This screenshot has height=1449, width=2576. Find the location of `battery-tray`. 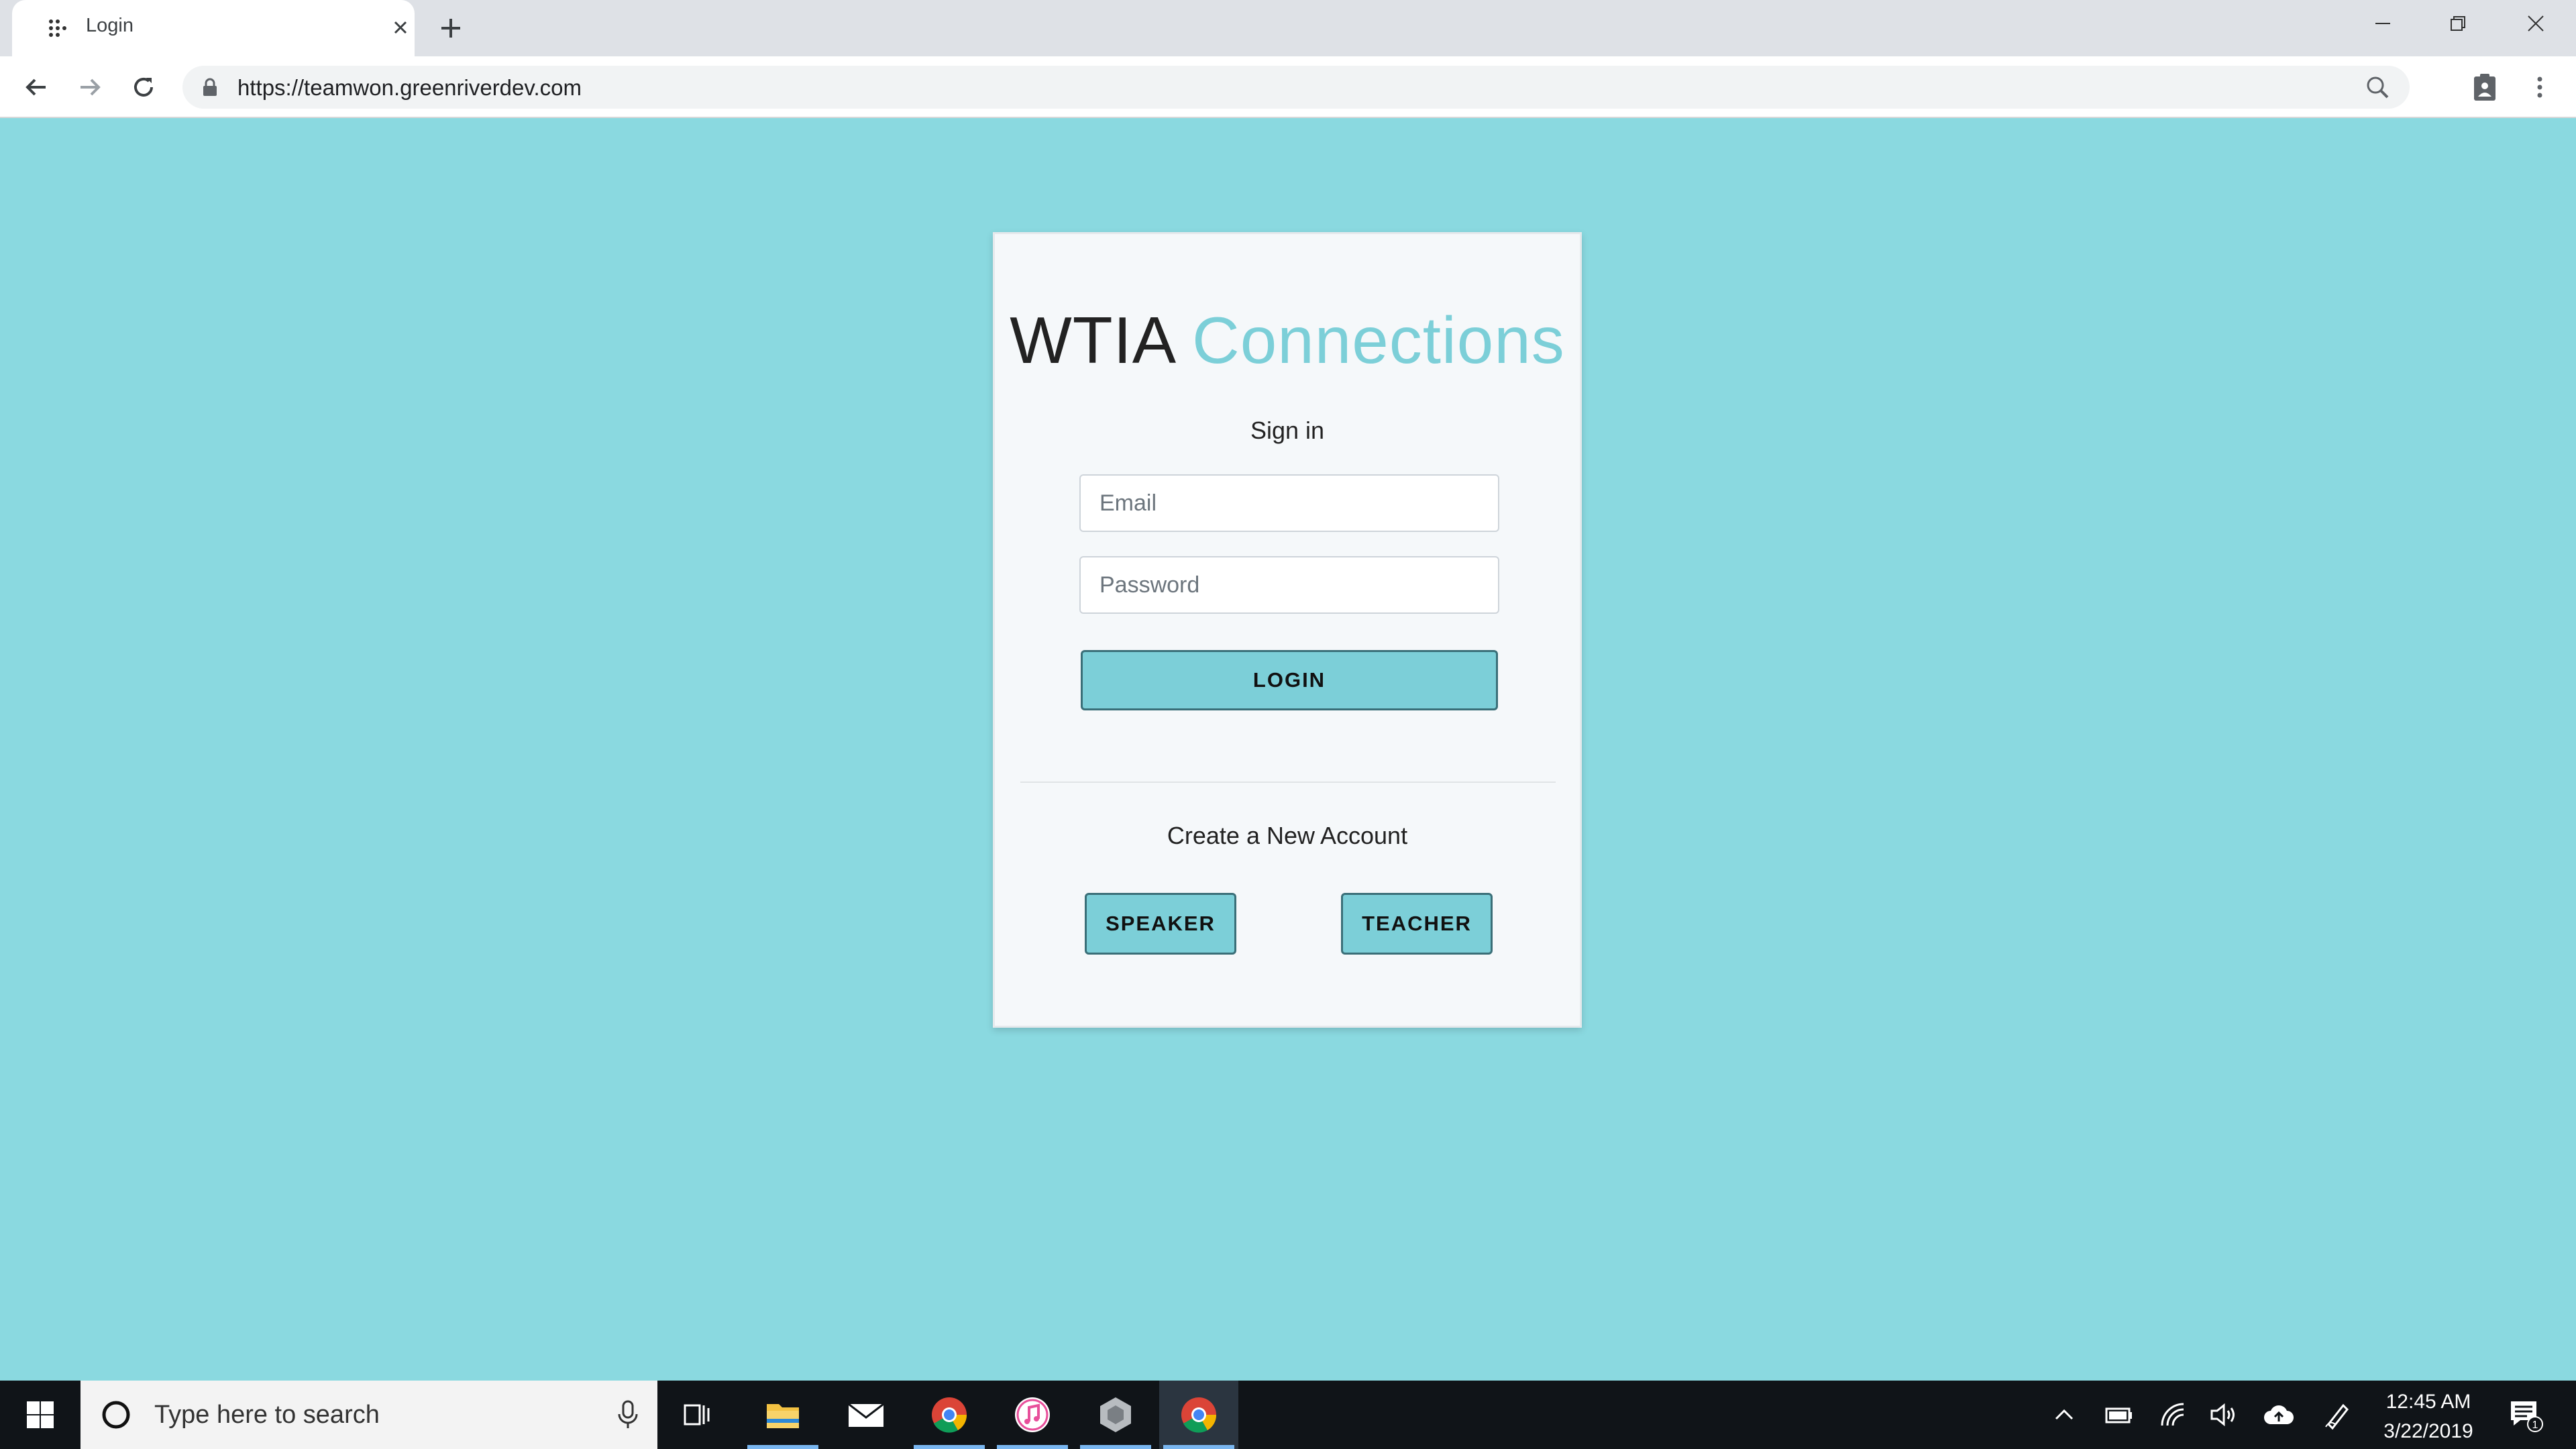

battery-tray is located at coordinates (2119, 1415).